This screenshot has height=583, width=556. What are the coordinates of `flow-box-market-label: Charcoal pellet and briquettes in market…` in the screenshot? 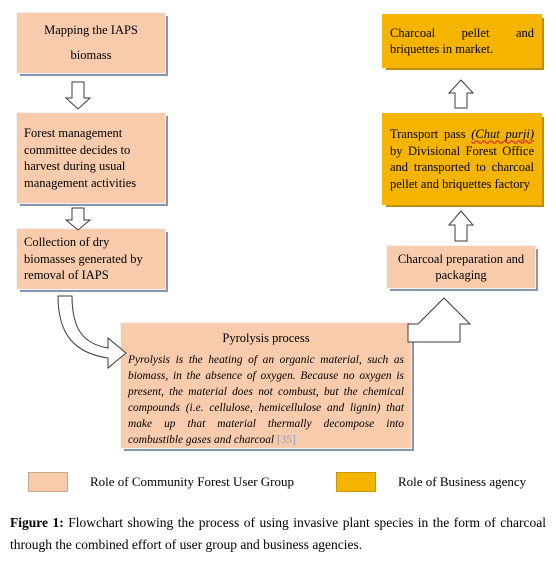 It's located at (462, 41).